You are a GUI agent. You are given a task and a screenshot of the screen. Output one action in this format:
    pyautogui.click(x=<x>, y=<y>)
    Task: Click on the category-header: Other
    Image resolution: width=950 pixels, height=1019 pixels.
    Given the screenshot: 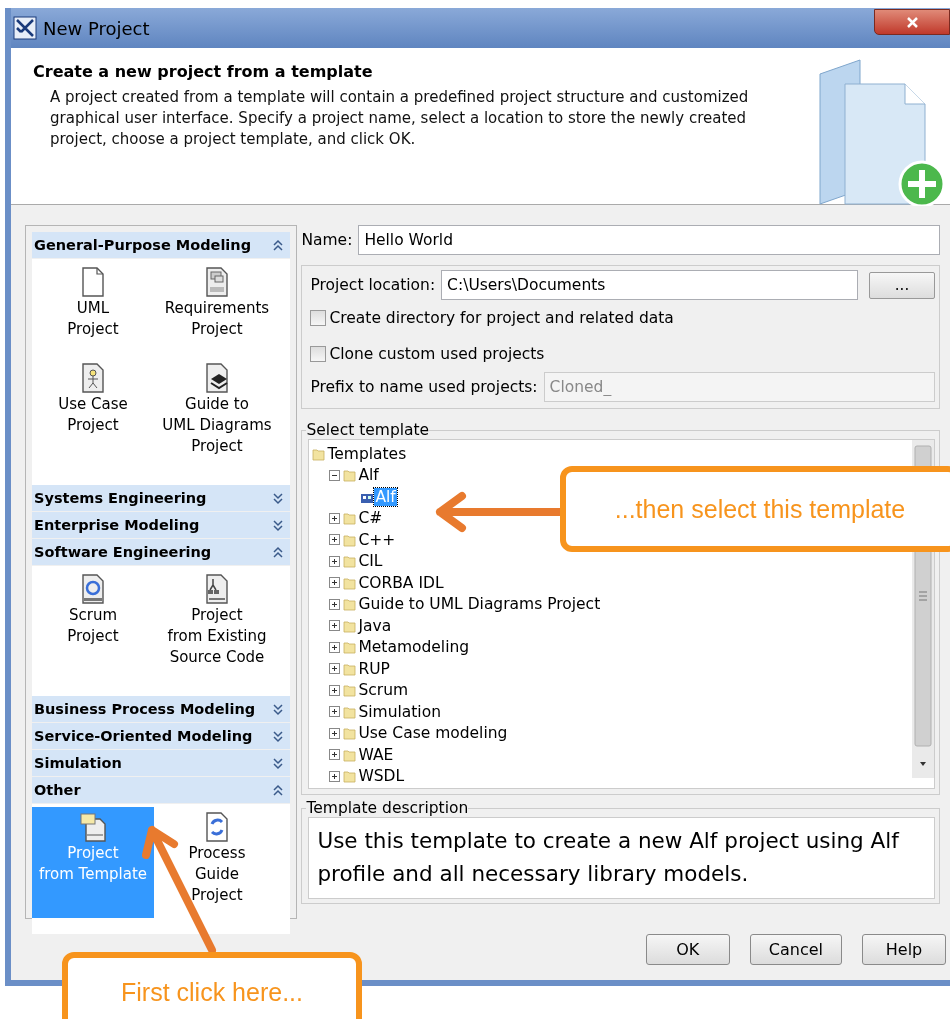 What is the action you would take?
    pyautogui.click(x=161, y=790)
    